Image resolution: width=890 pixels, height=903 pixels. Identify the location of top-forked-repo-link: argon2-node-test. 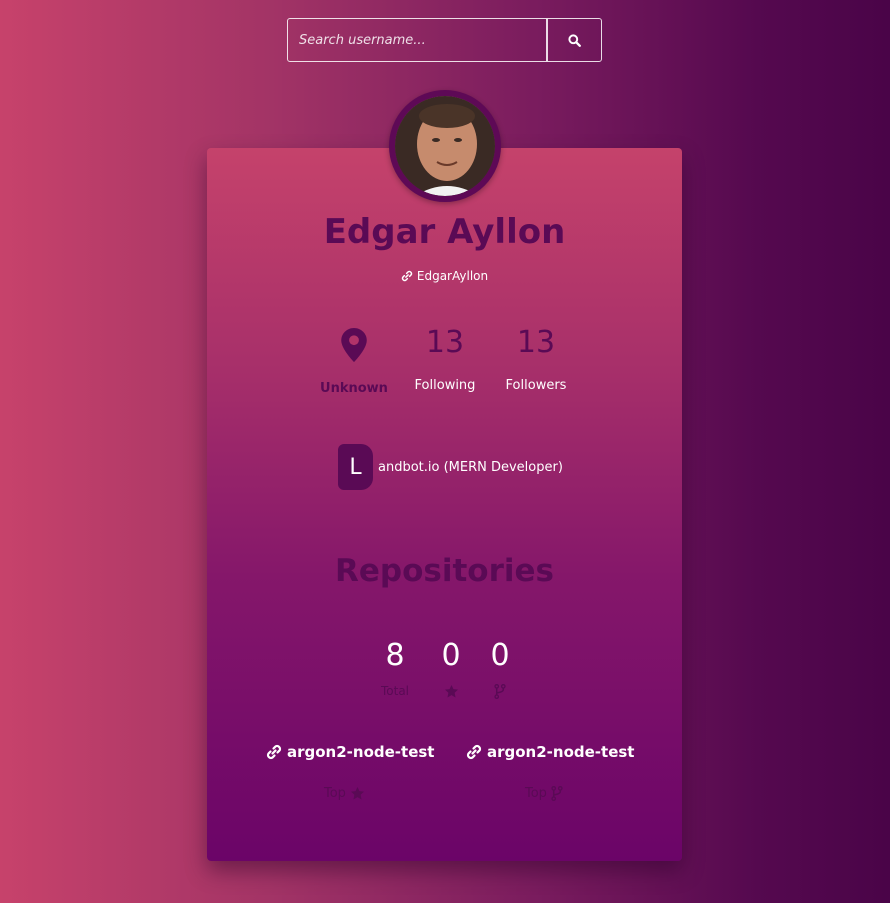
(550, 752).